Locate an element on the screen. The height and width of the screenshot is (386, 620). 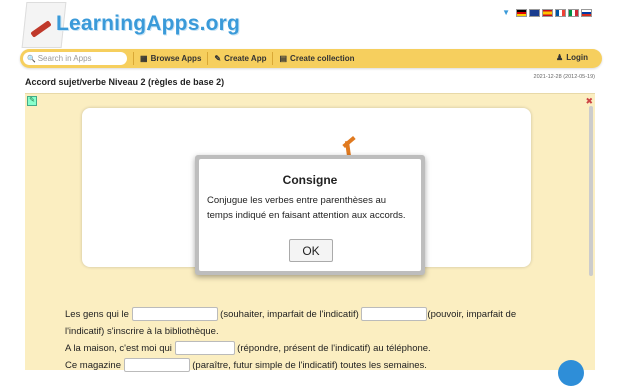
sentence-1-part-b: (souhaiter, imparfait de l'indicatif) is located at coordinates (289, 314).